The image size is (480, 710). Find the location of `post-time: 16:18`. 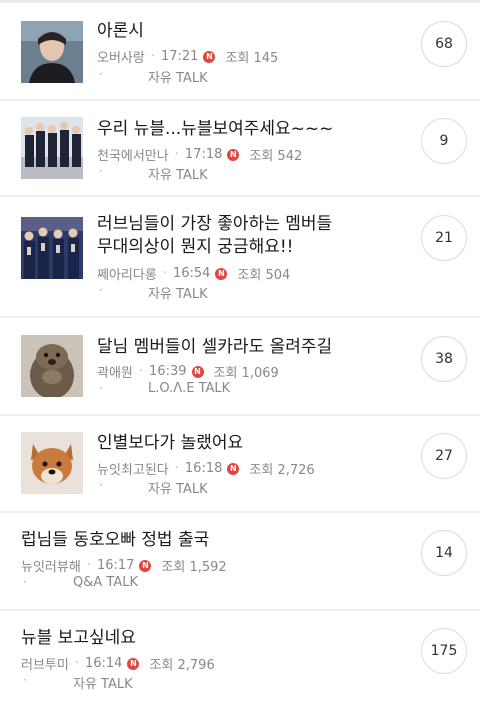

post-time: 16:18 is located at coordinates (203, 468).